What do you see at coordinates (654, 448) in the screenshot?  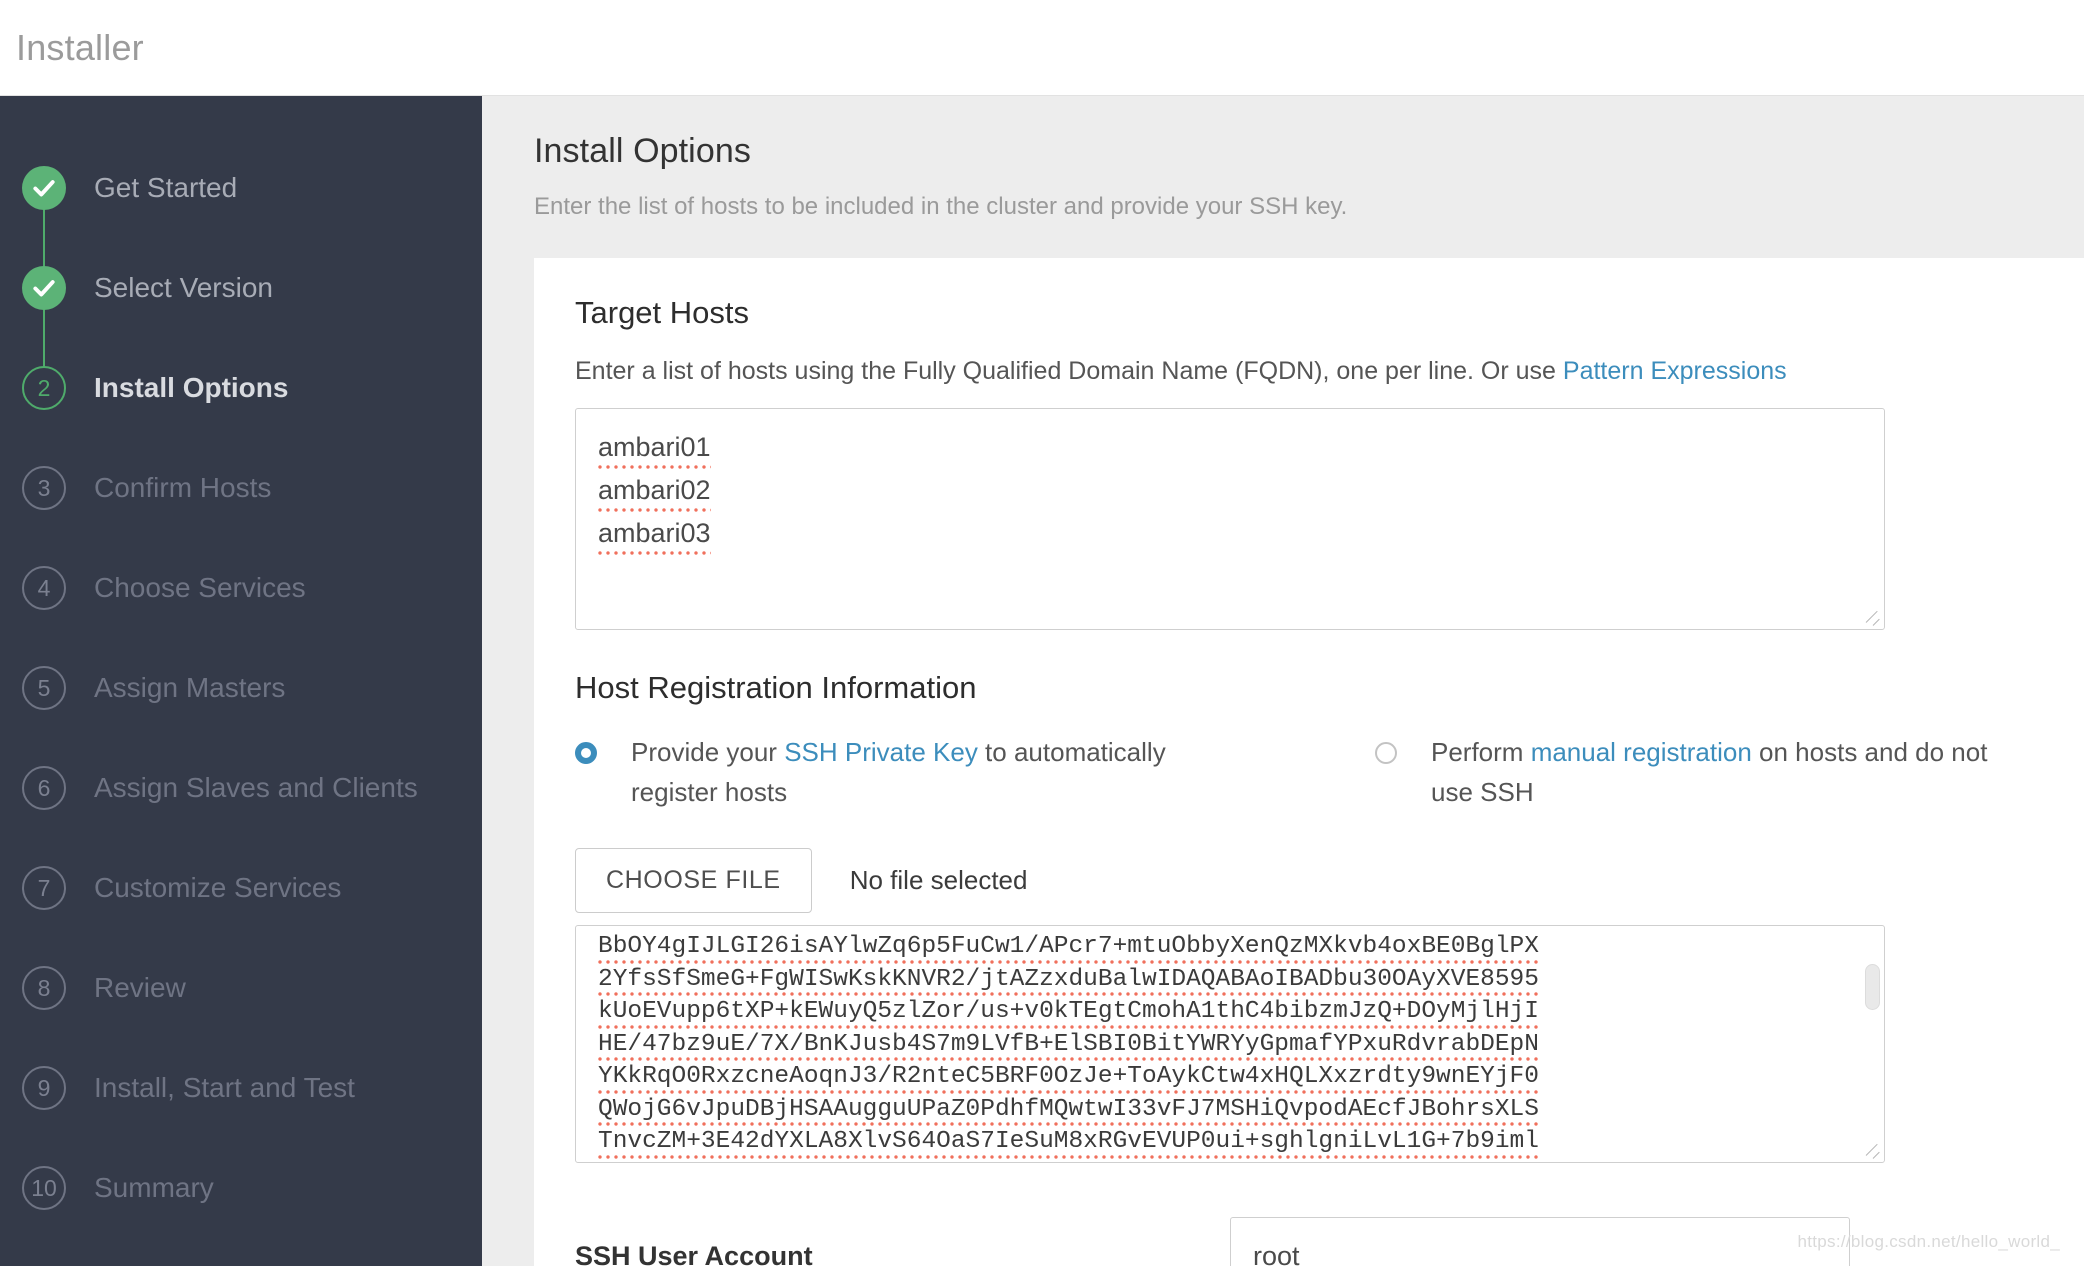 I see `target-host-entry: ambari01` at bounding box center [654, 448].